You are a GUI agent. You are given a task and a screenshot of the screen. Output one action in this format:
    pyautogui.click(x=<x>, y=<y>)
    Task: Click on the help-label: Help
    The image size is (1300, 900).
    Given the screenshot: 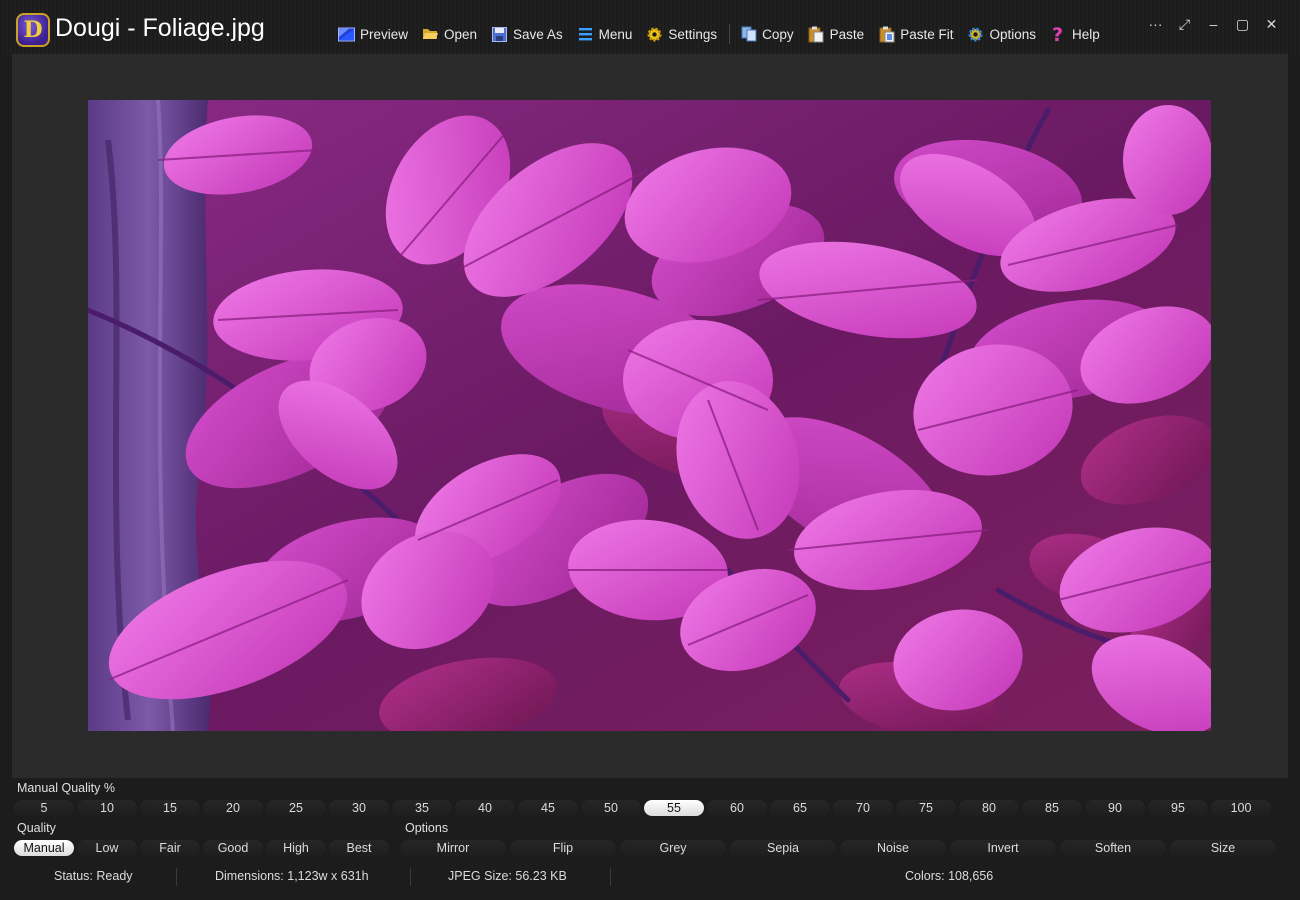 What is the action you would take?
    pyautogui.click(x=1086, y=34)
    